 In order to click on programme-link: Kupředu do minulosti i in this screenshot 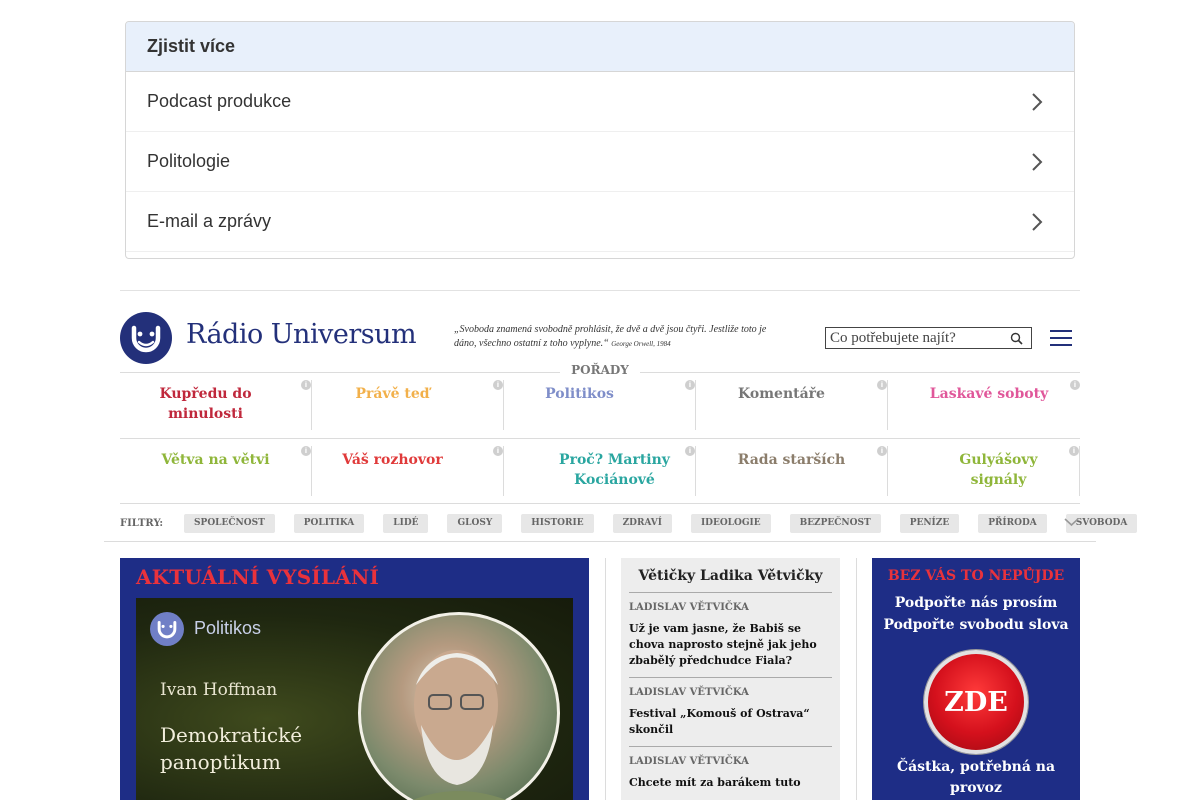, I will do `click(216, 405)`.